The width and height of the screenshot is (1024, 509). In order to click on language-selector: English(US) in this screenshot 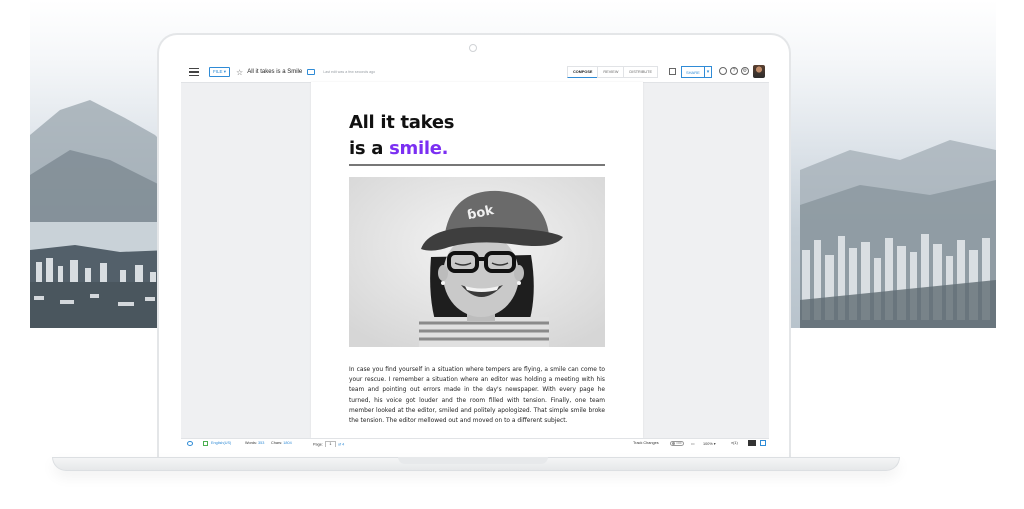, I will do `click(221, 443)`.